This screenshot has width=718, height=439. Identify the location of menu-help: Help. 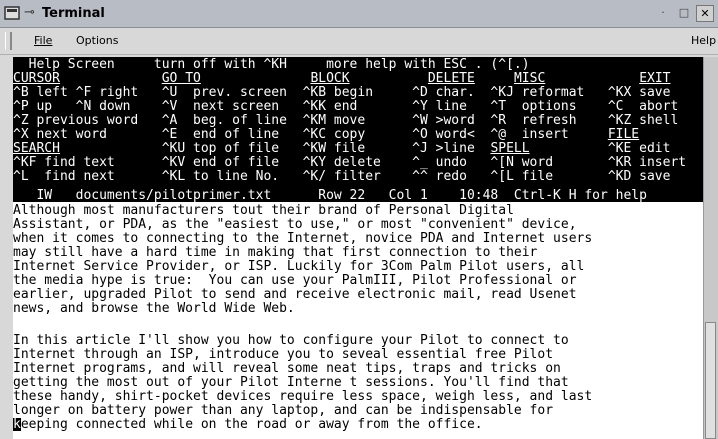
(703, 40).